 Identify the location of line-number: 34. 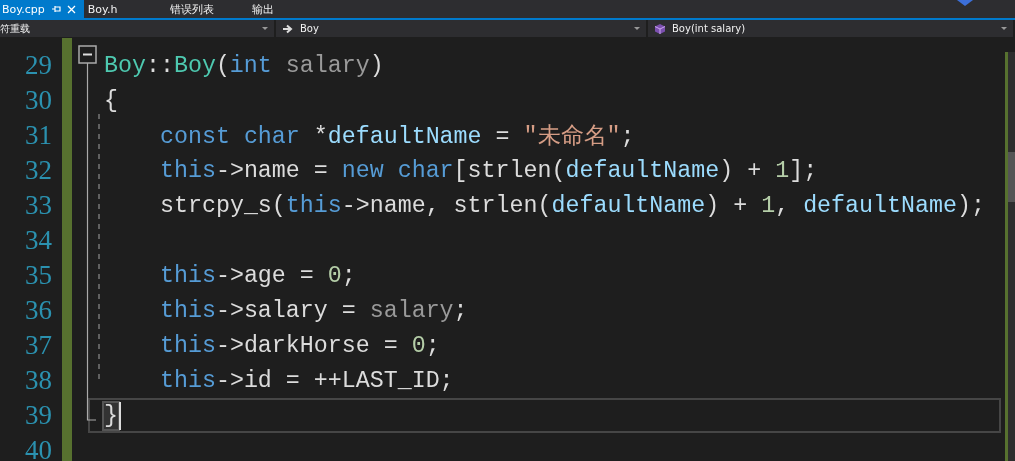
(38, 240).